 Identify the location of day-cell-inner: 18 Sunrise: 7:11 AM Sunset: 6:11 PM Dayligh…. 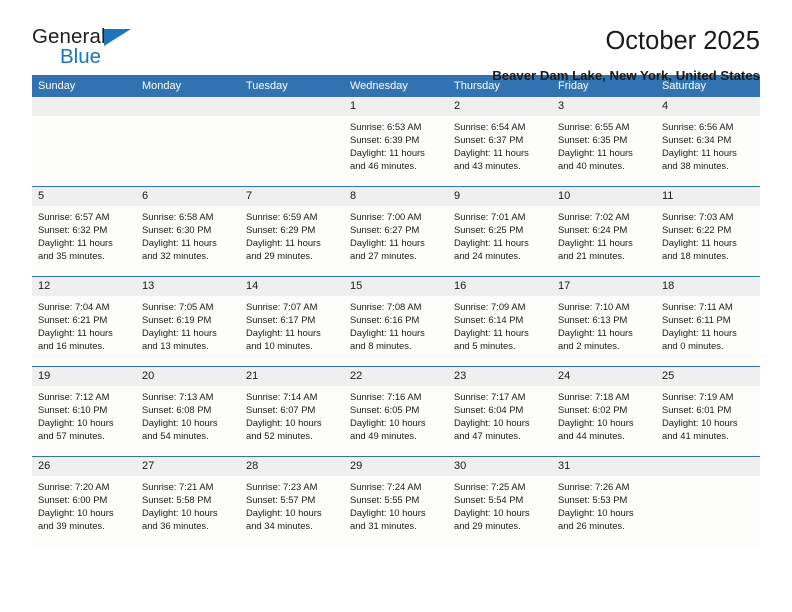
(708, 321).